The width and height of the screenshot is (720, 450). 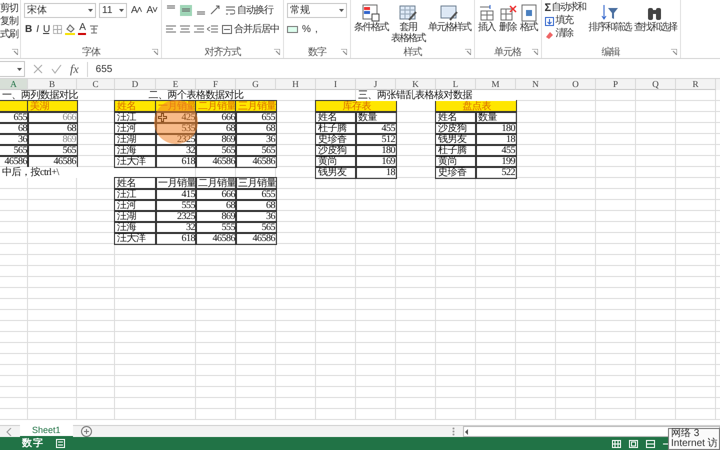 I want to click on column-header: E, so click(x=176, y=84).